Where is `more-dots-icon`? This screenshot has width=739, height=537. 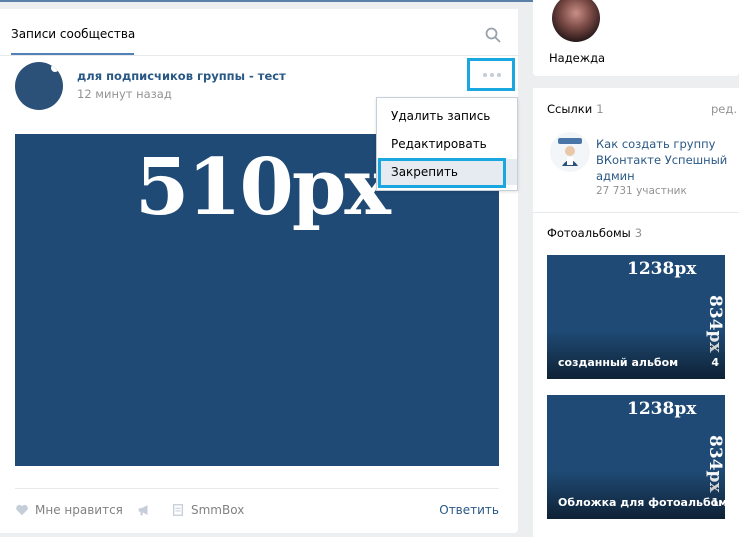 more-dots-icon is located at coordinates (492, 75).